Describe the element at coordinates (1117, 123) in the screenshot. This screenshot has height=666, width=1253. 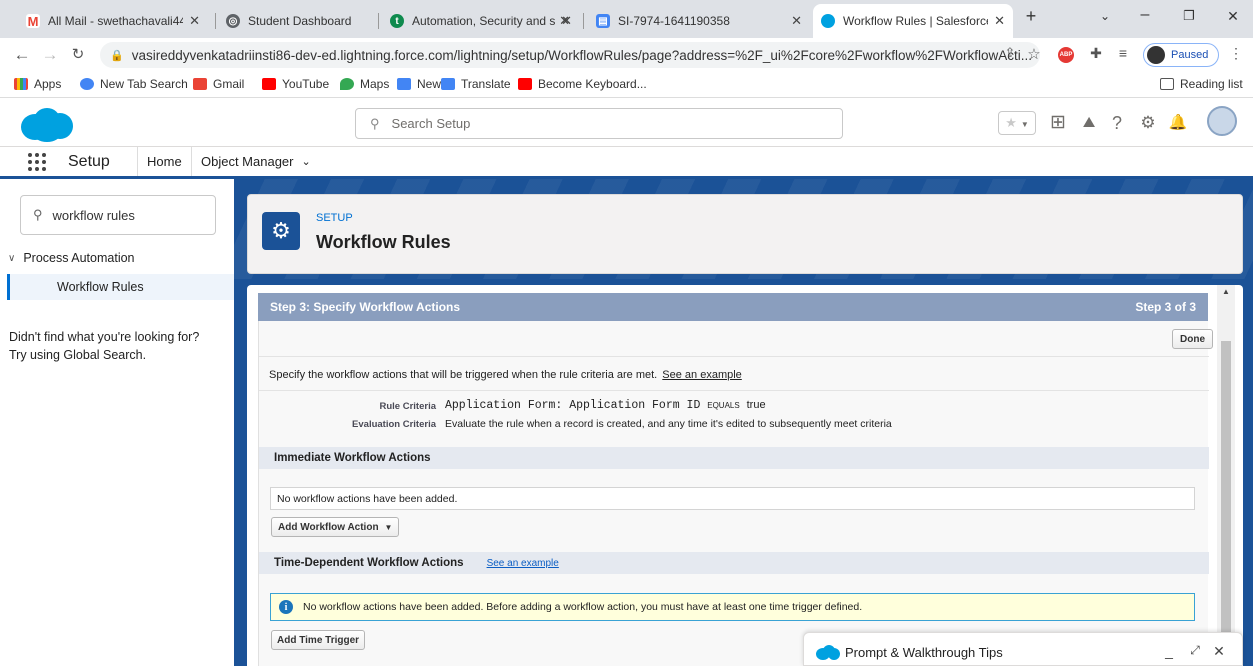
I see `help-icon: ?` at that location.